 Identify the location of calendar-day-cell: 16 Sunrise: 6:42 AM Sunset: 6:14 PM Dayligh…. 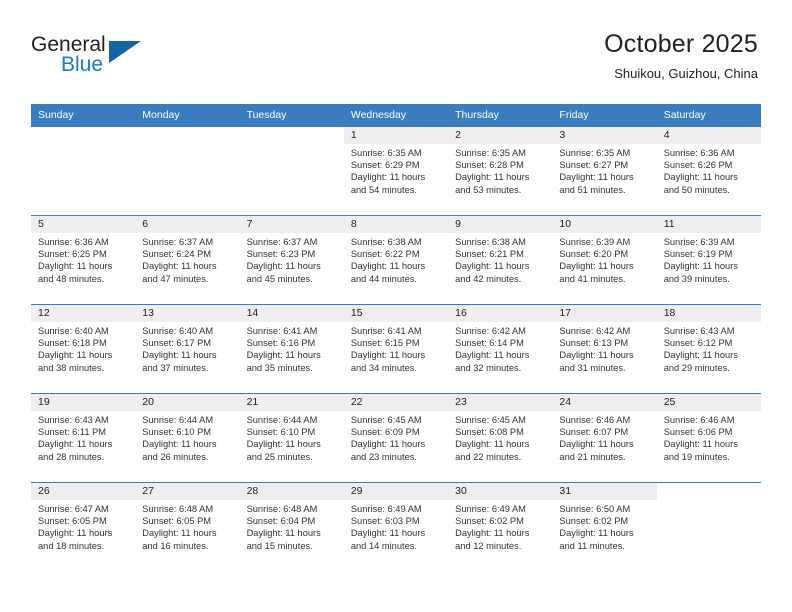
(500, 349).